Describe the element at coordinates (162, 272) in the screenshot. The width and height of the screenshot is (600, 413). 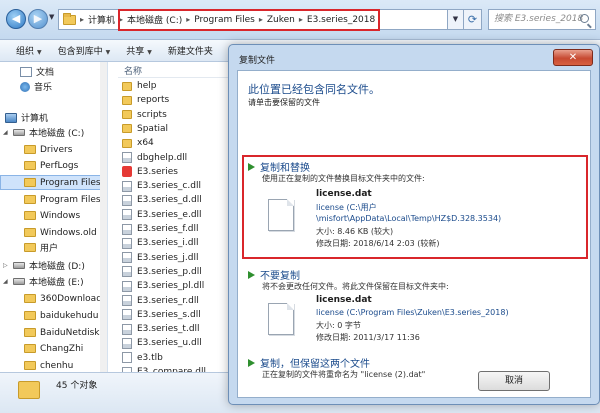
I see `file-row: E3.series_p.dll` at that location.